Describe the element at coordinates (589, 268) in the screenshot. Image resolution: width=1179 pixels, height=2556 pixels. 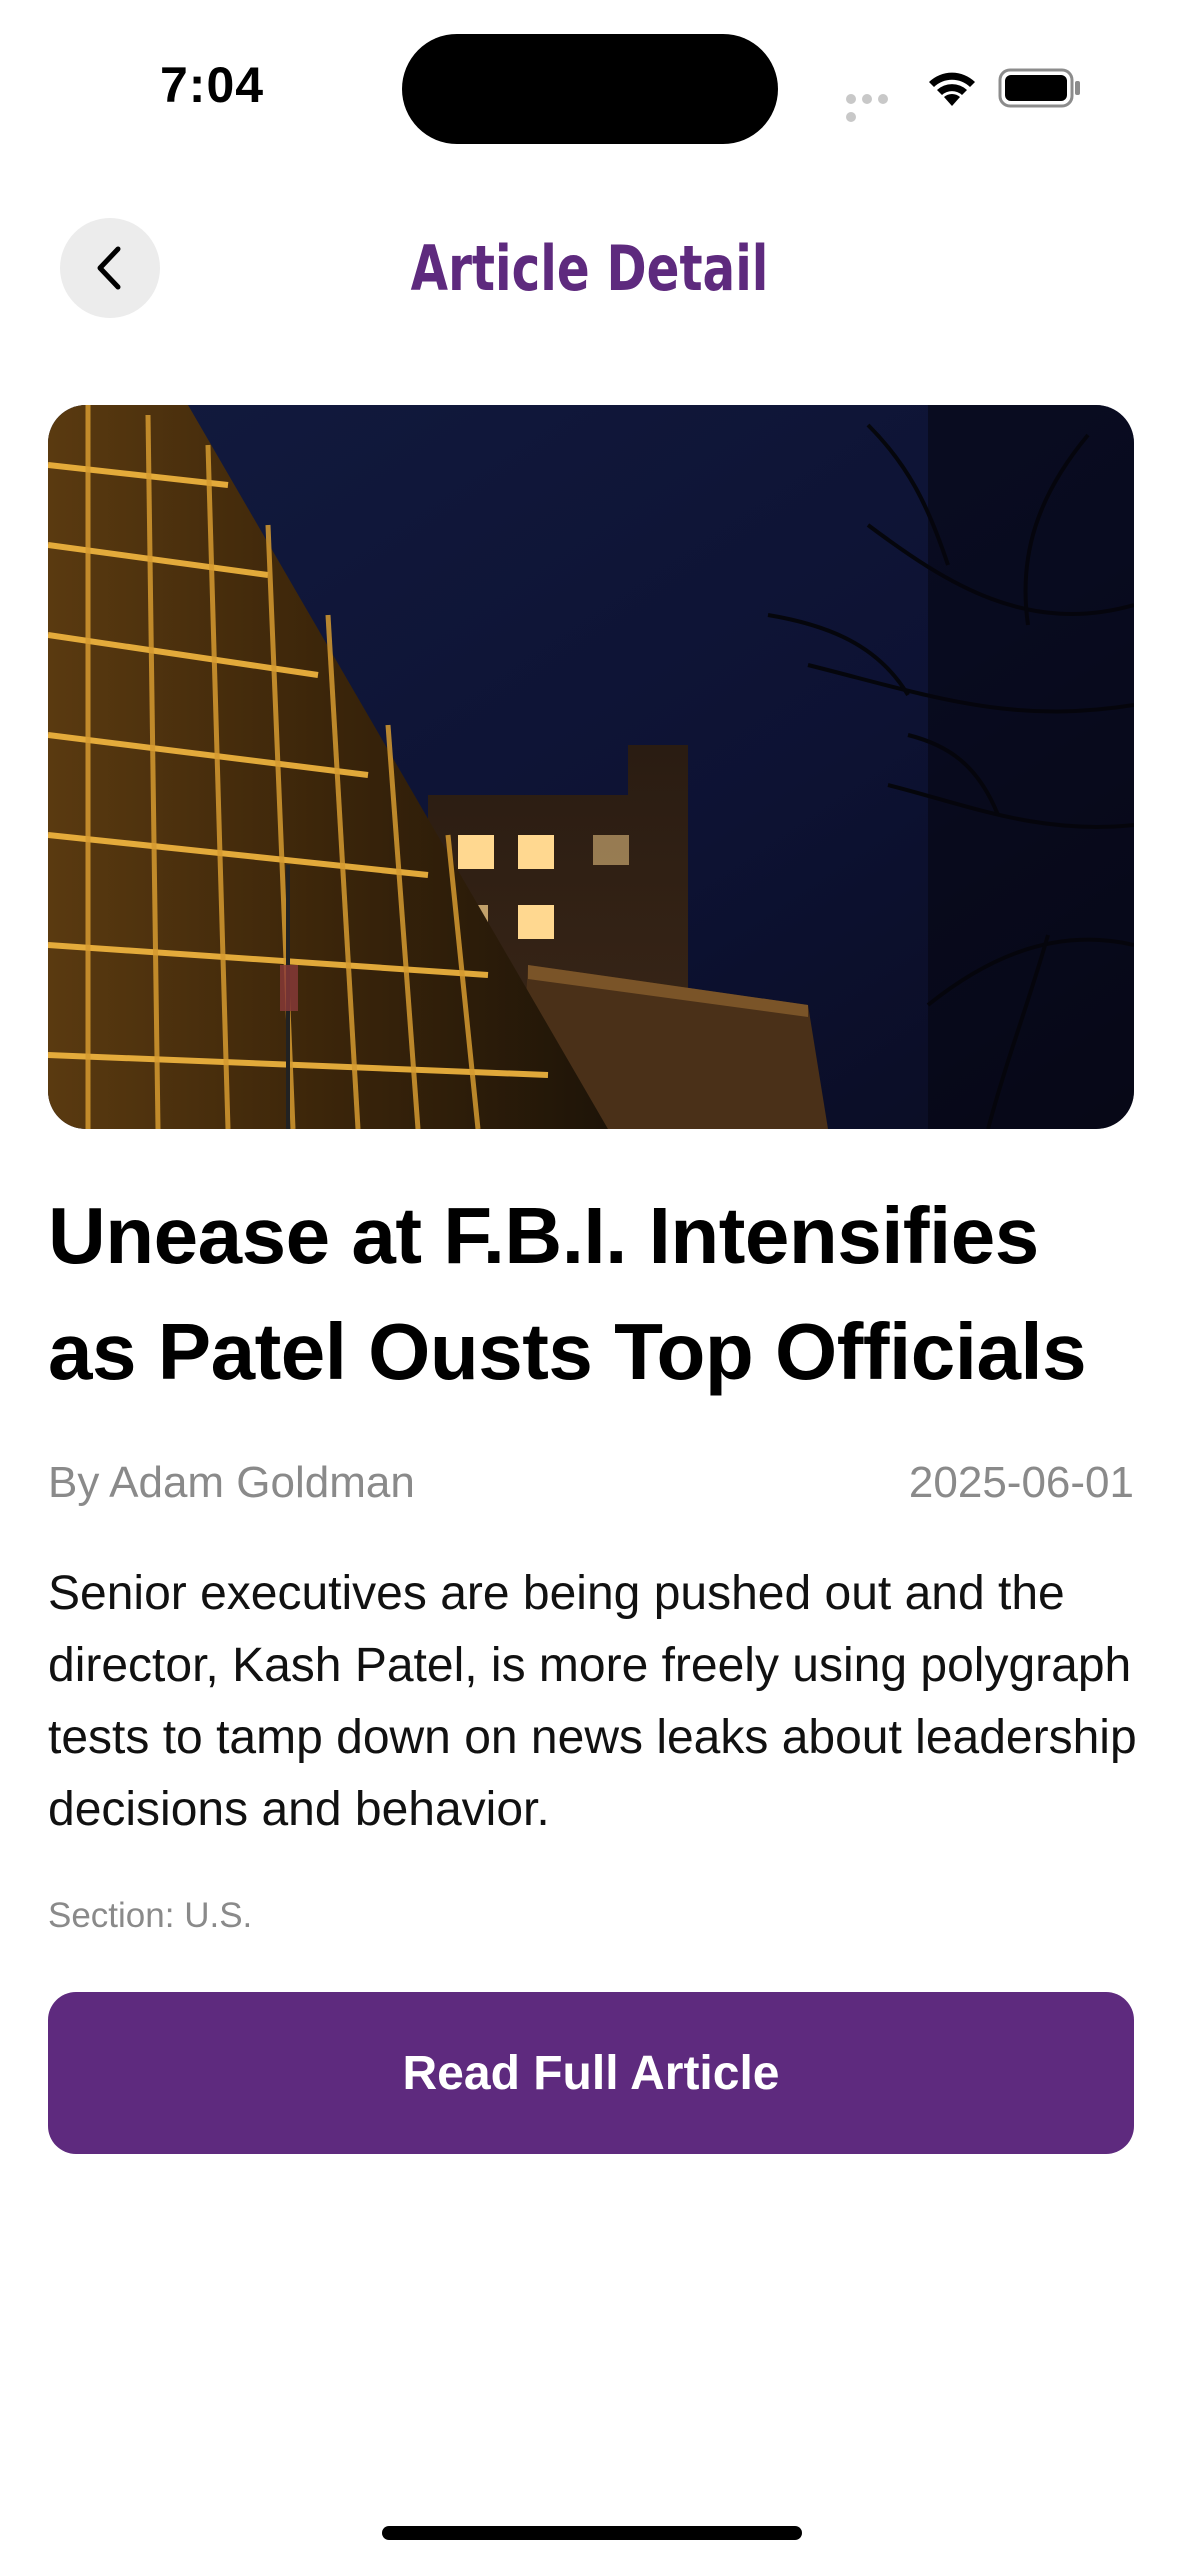
I see `page-title: Article Detail` at that location.